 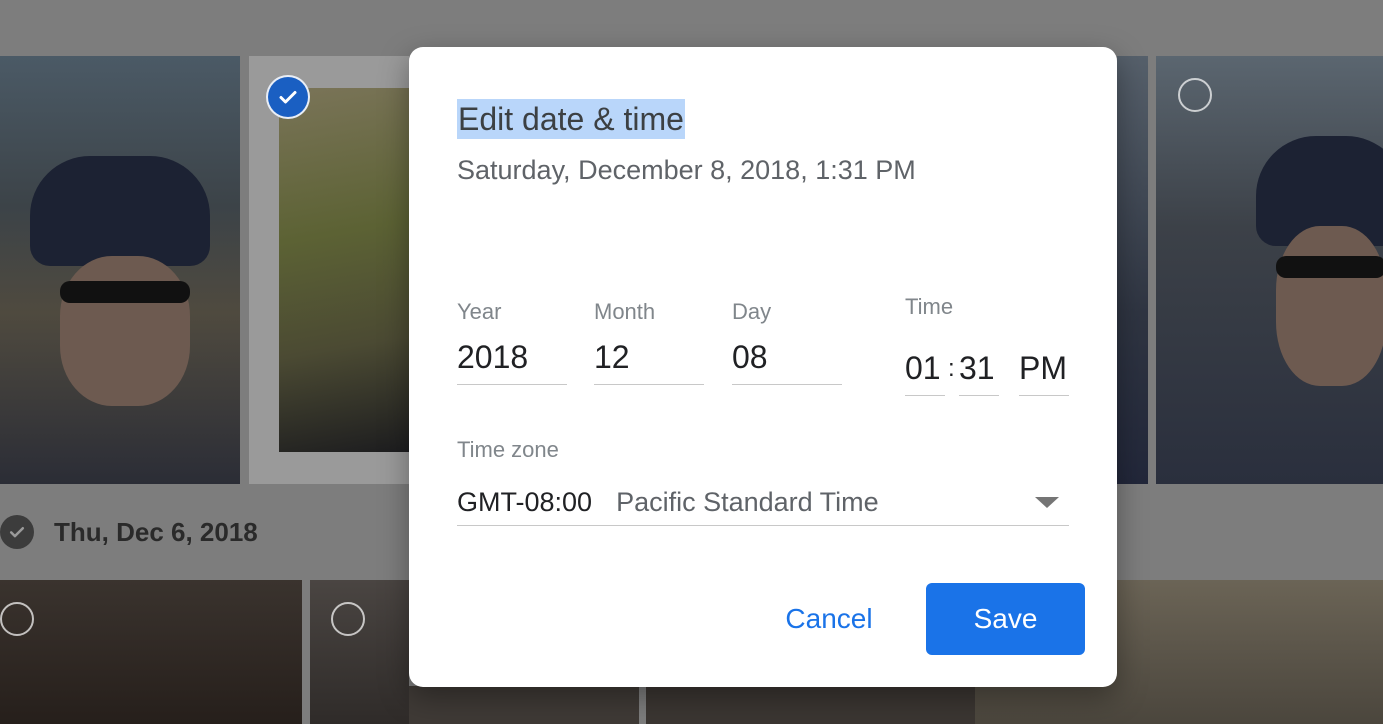 I want to click on hour-input: 01, so click(x=925, y=373).